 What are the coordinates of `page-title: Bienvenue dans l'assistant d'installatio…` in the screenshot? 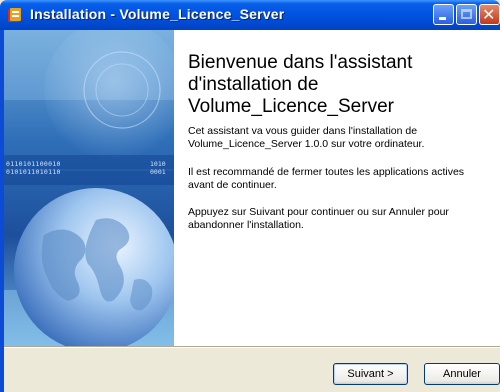 It's located at (300, 84).